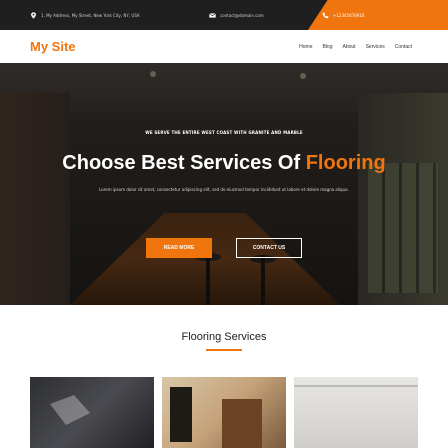  I want to click on nav-services: Services, so click(375, 47).